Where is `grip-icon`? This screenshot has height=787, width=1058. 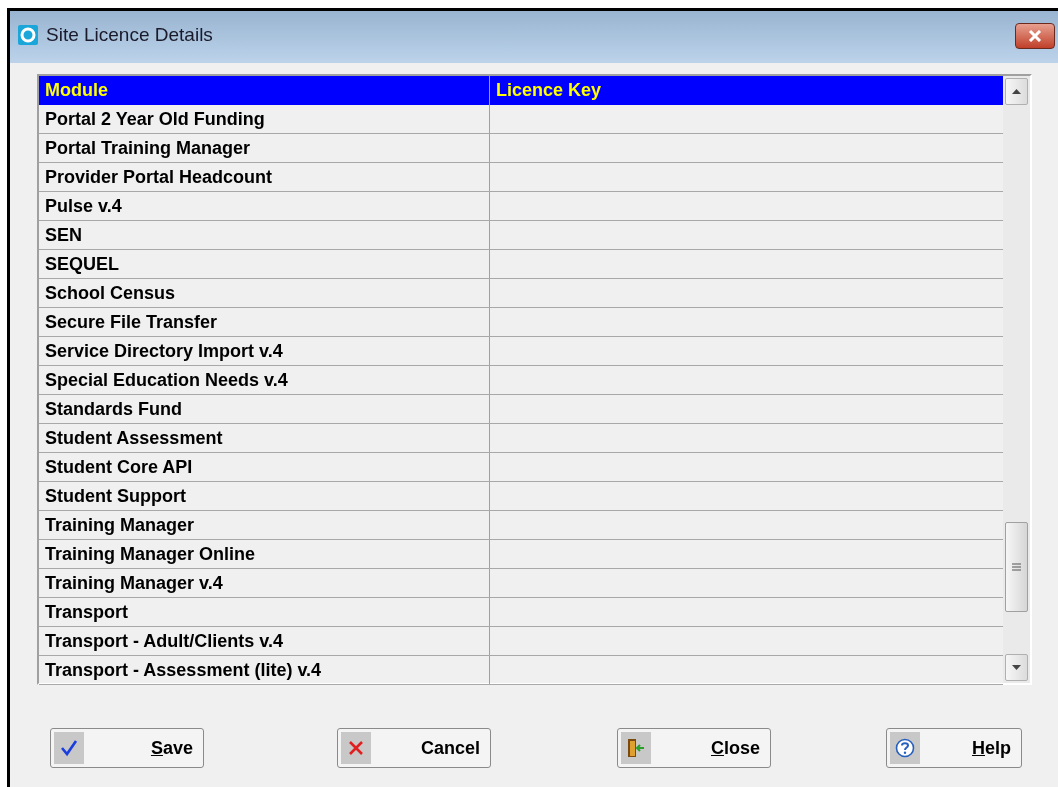
grip-icon is located at coordinates (1016, 567).